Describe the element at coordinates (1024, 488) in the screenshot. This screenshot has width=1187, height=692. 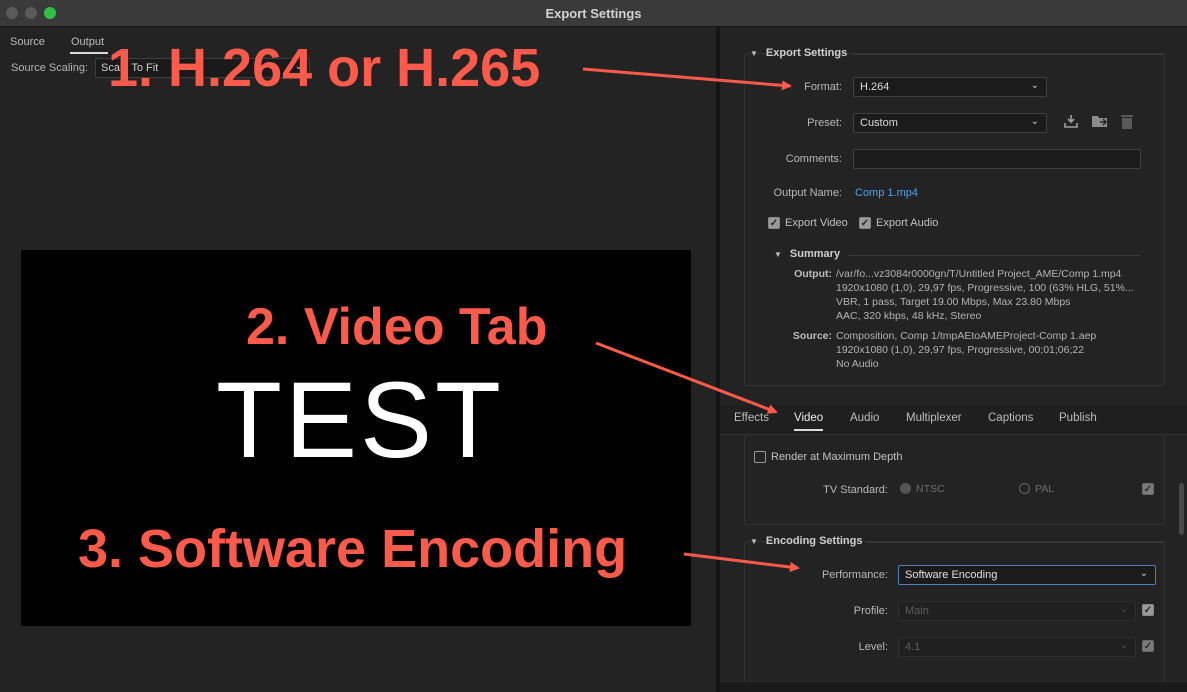
I see `pal-radio` at that location.